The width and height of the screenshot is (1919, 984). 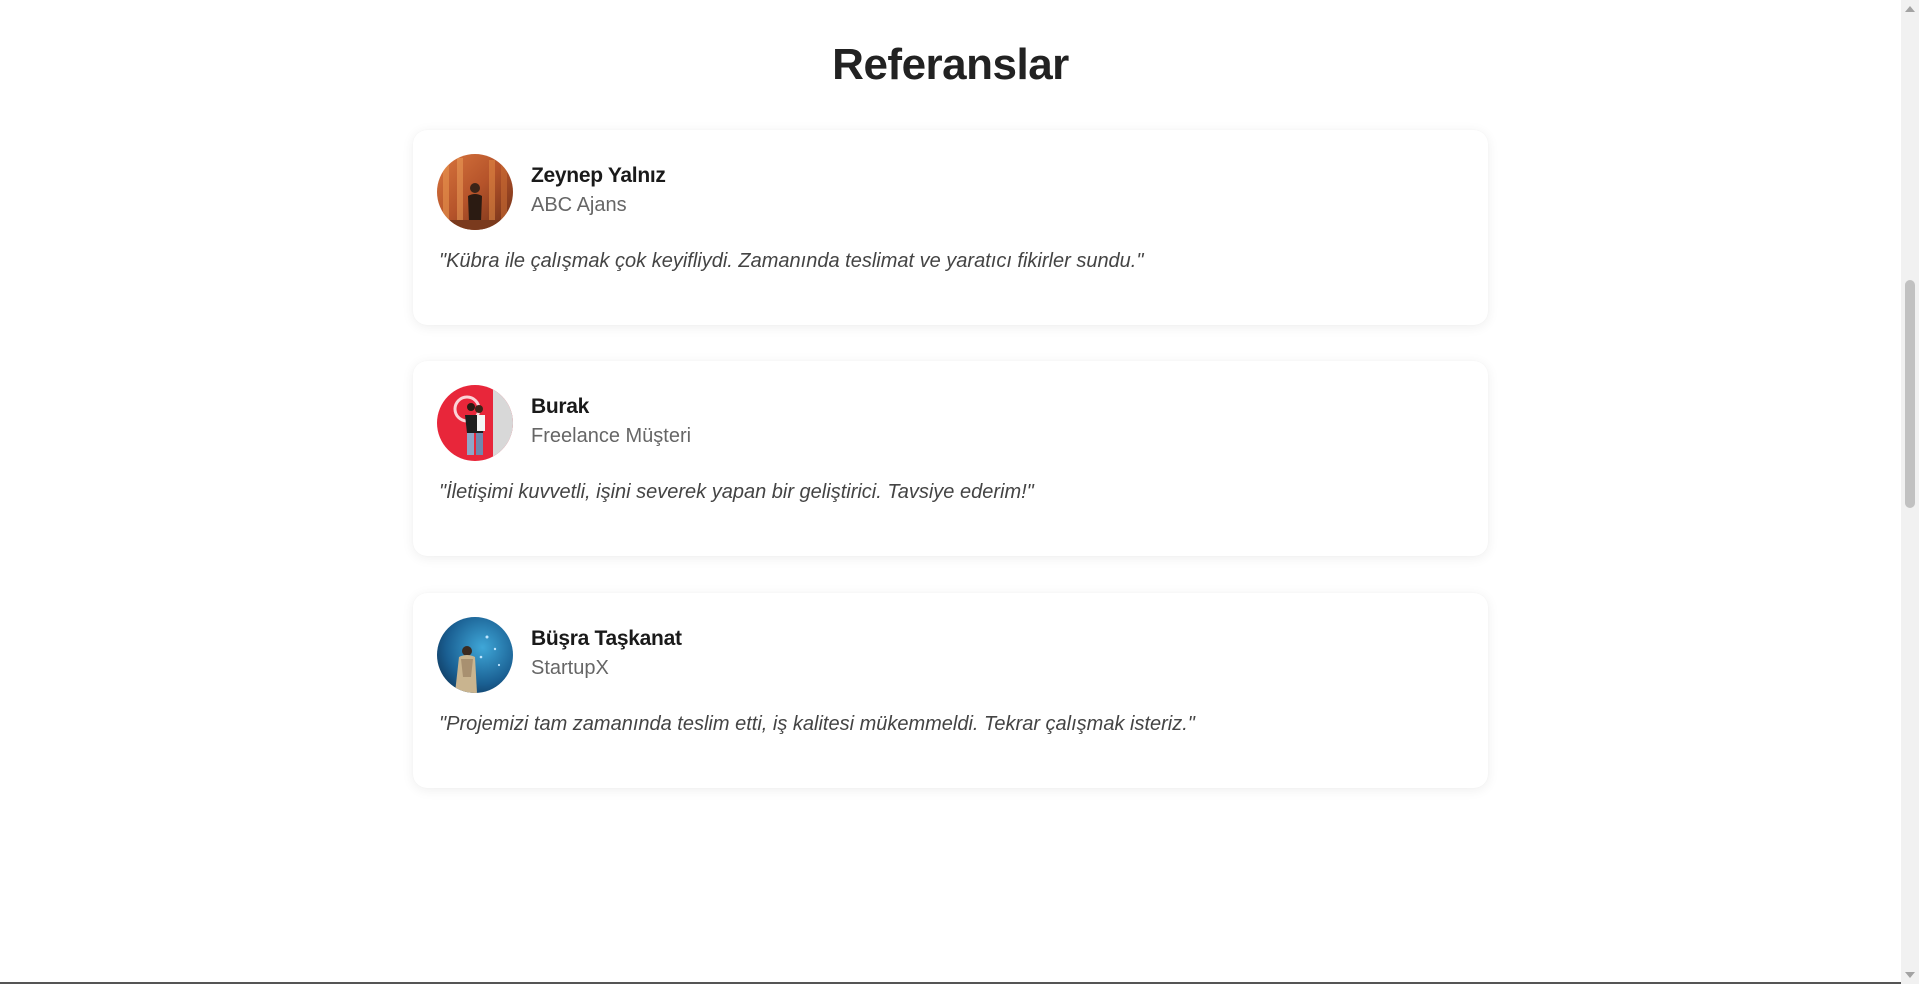 I want to click on scrollbar-thumb, so click(x=1910, y=394).